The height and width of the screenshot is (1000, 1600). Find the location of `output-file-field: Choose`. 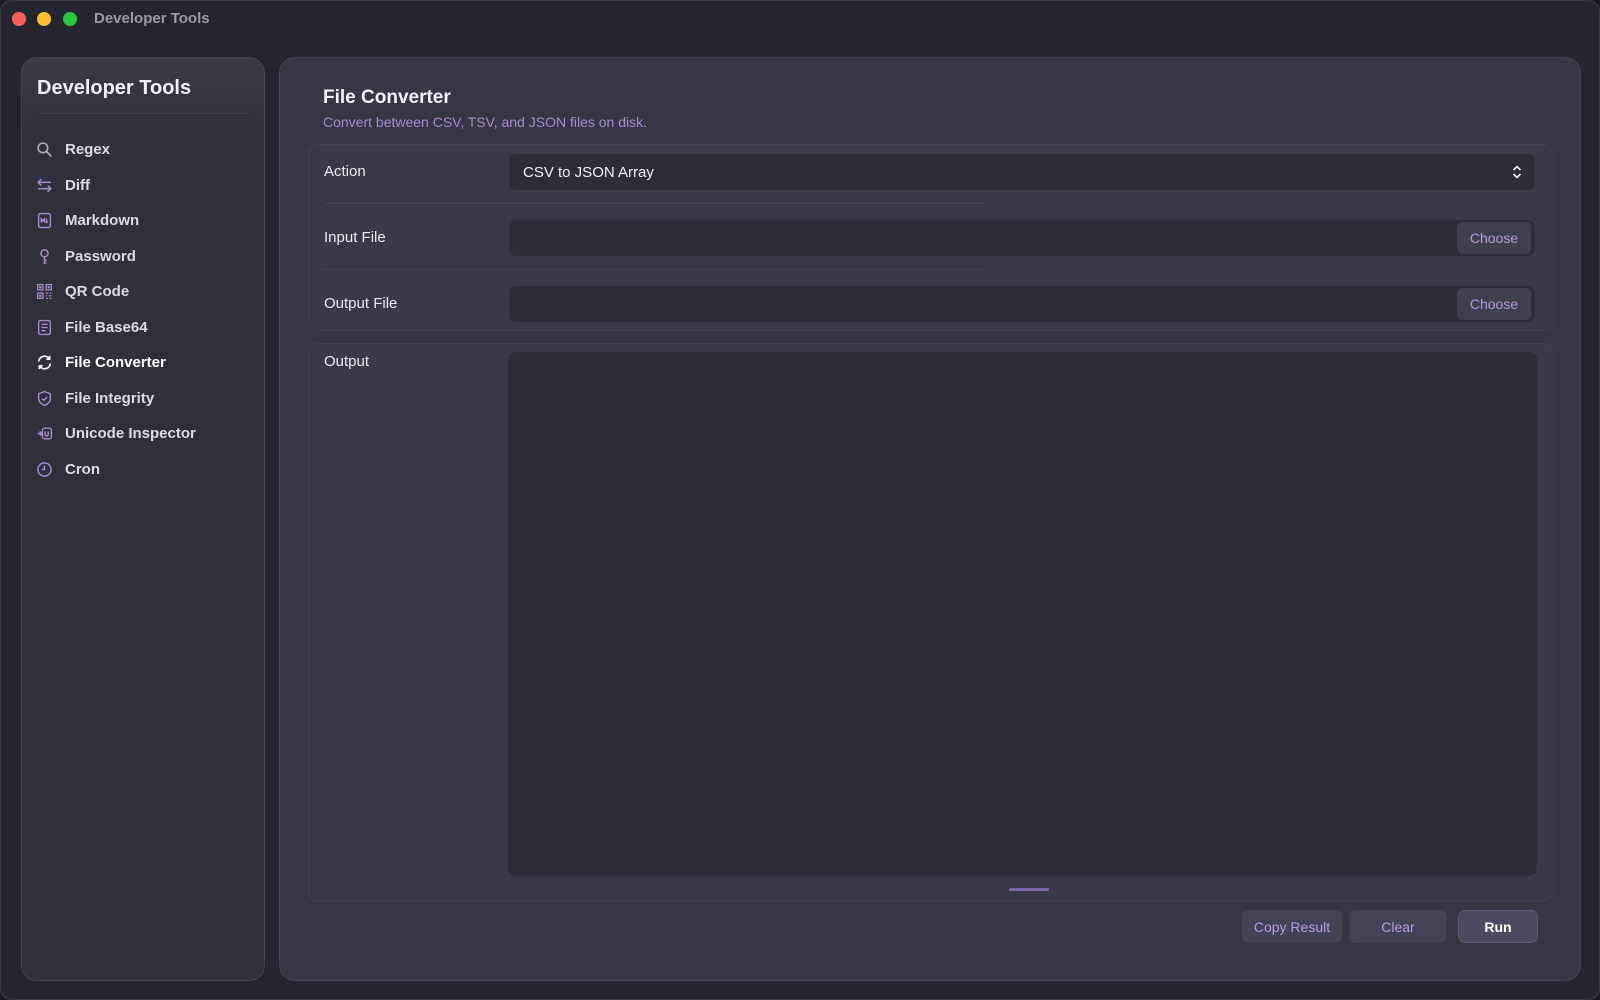

output-file-field: Choose is located at coordinates (1022, 304).